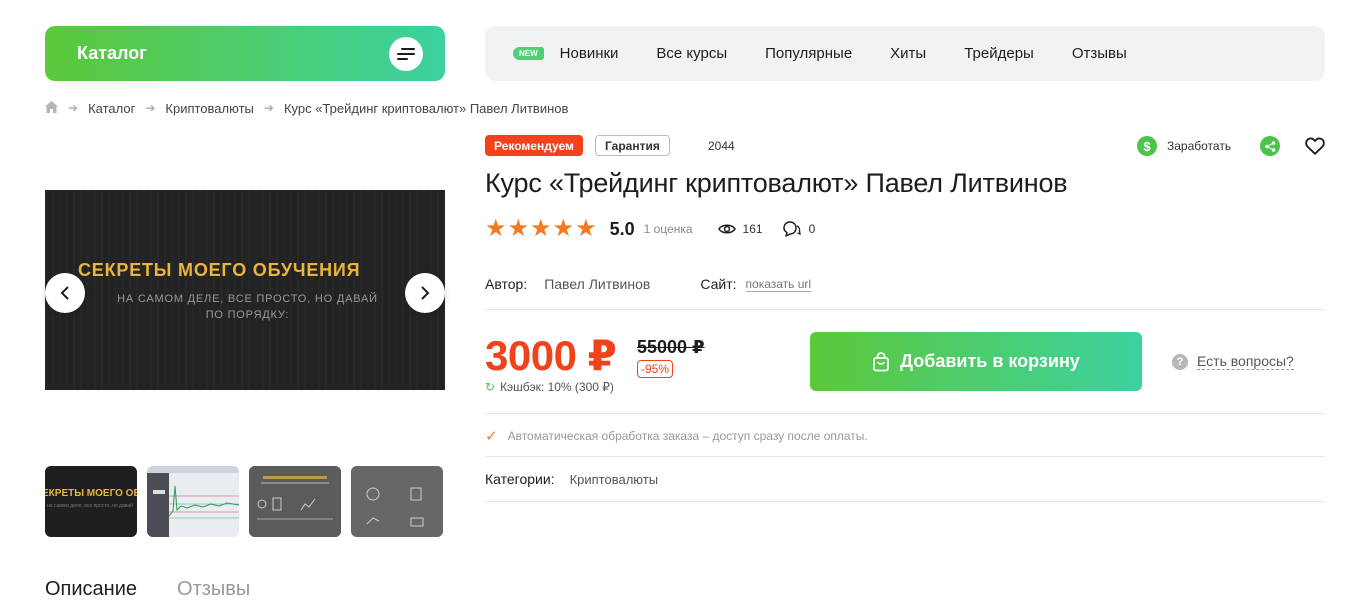  Describe the element at coordinates (91, 589) in the screenshot. I see `tab-description: Описание` at that location.